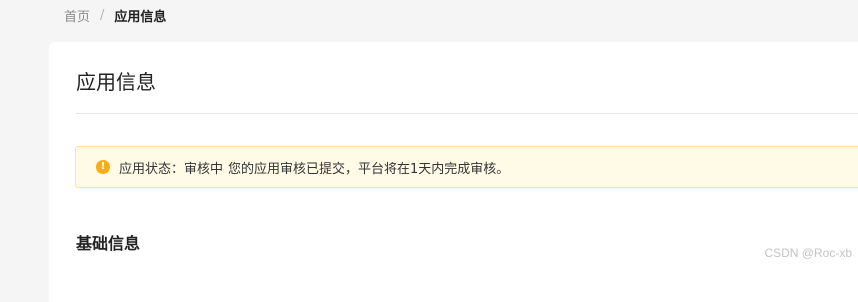 Image resolution: width=858 pixels, height=302 pixels. I want to click on breadcrumb: 首页 / 应用信息, so click(115, 15).